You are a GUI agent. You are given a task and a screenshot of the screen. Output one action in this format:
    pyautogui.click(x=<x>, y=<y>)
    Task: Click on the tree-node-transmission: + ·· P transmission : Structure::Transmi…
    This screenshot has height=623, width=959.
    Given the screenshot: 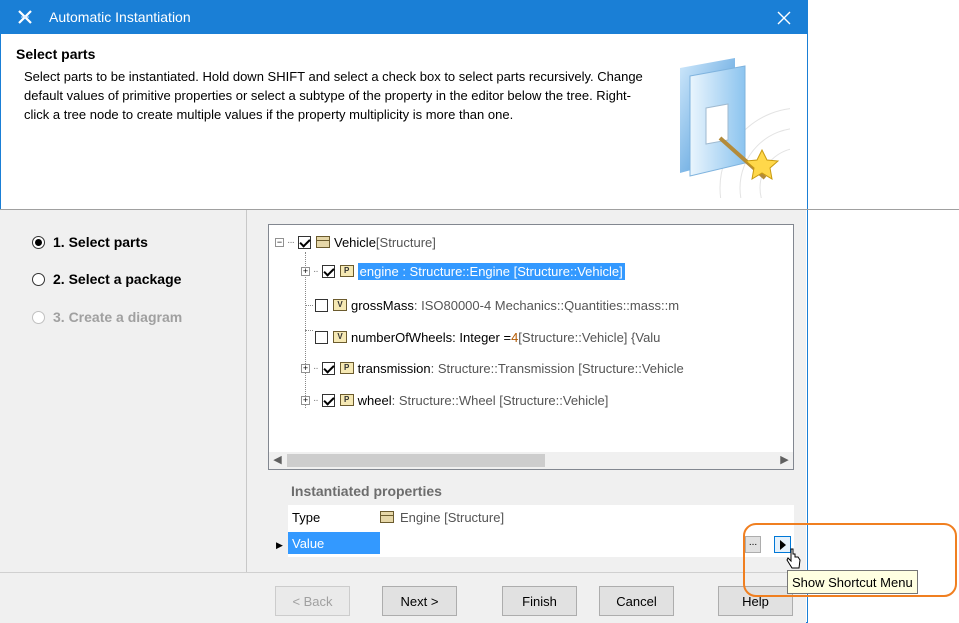 What is the action you would take?
    pyautogui.click(x=492, y=368)
    